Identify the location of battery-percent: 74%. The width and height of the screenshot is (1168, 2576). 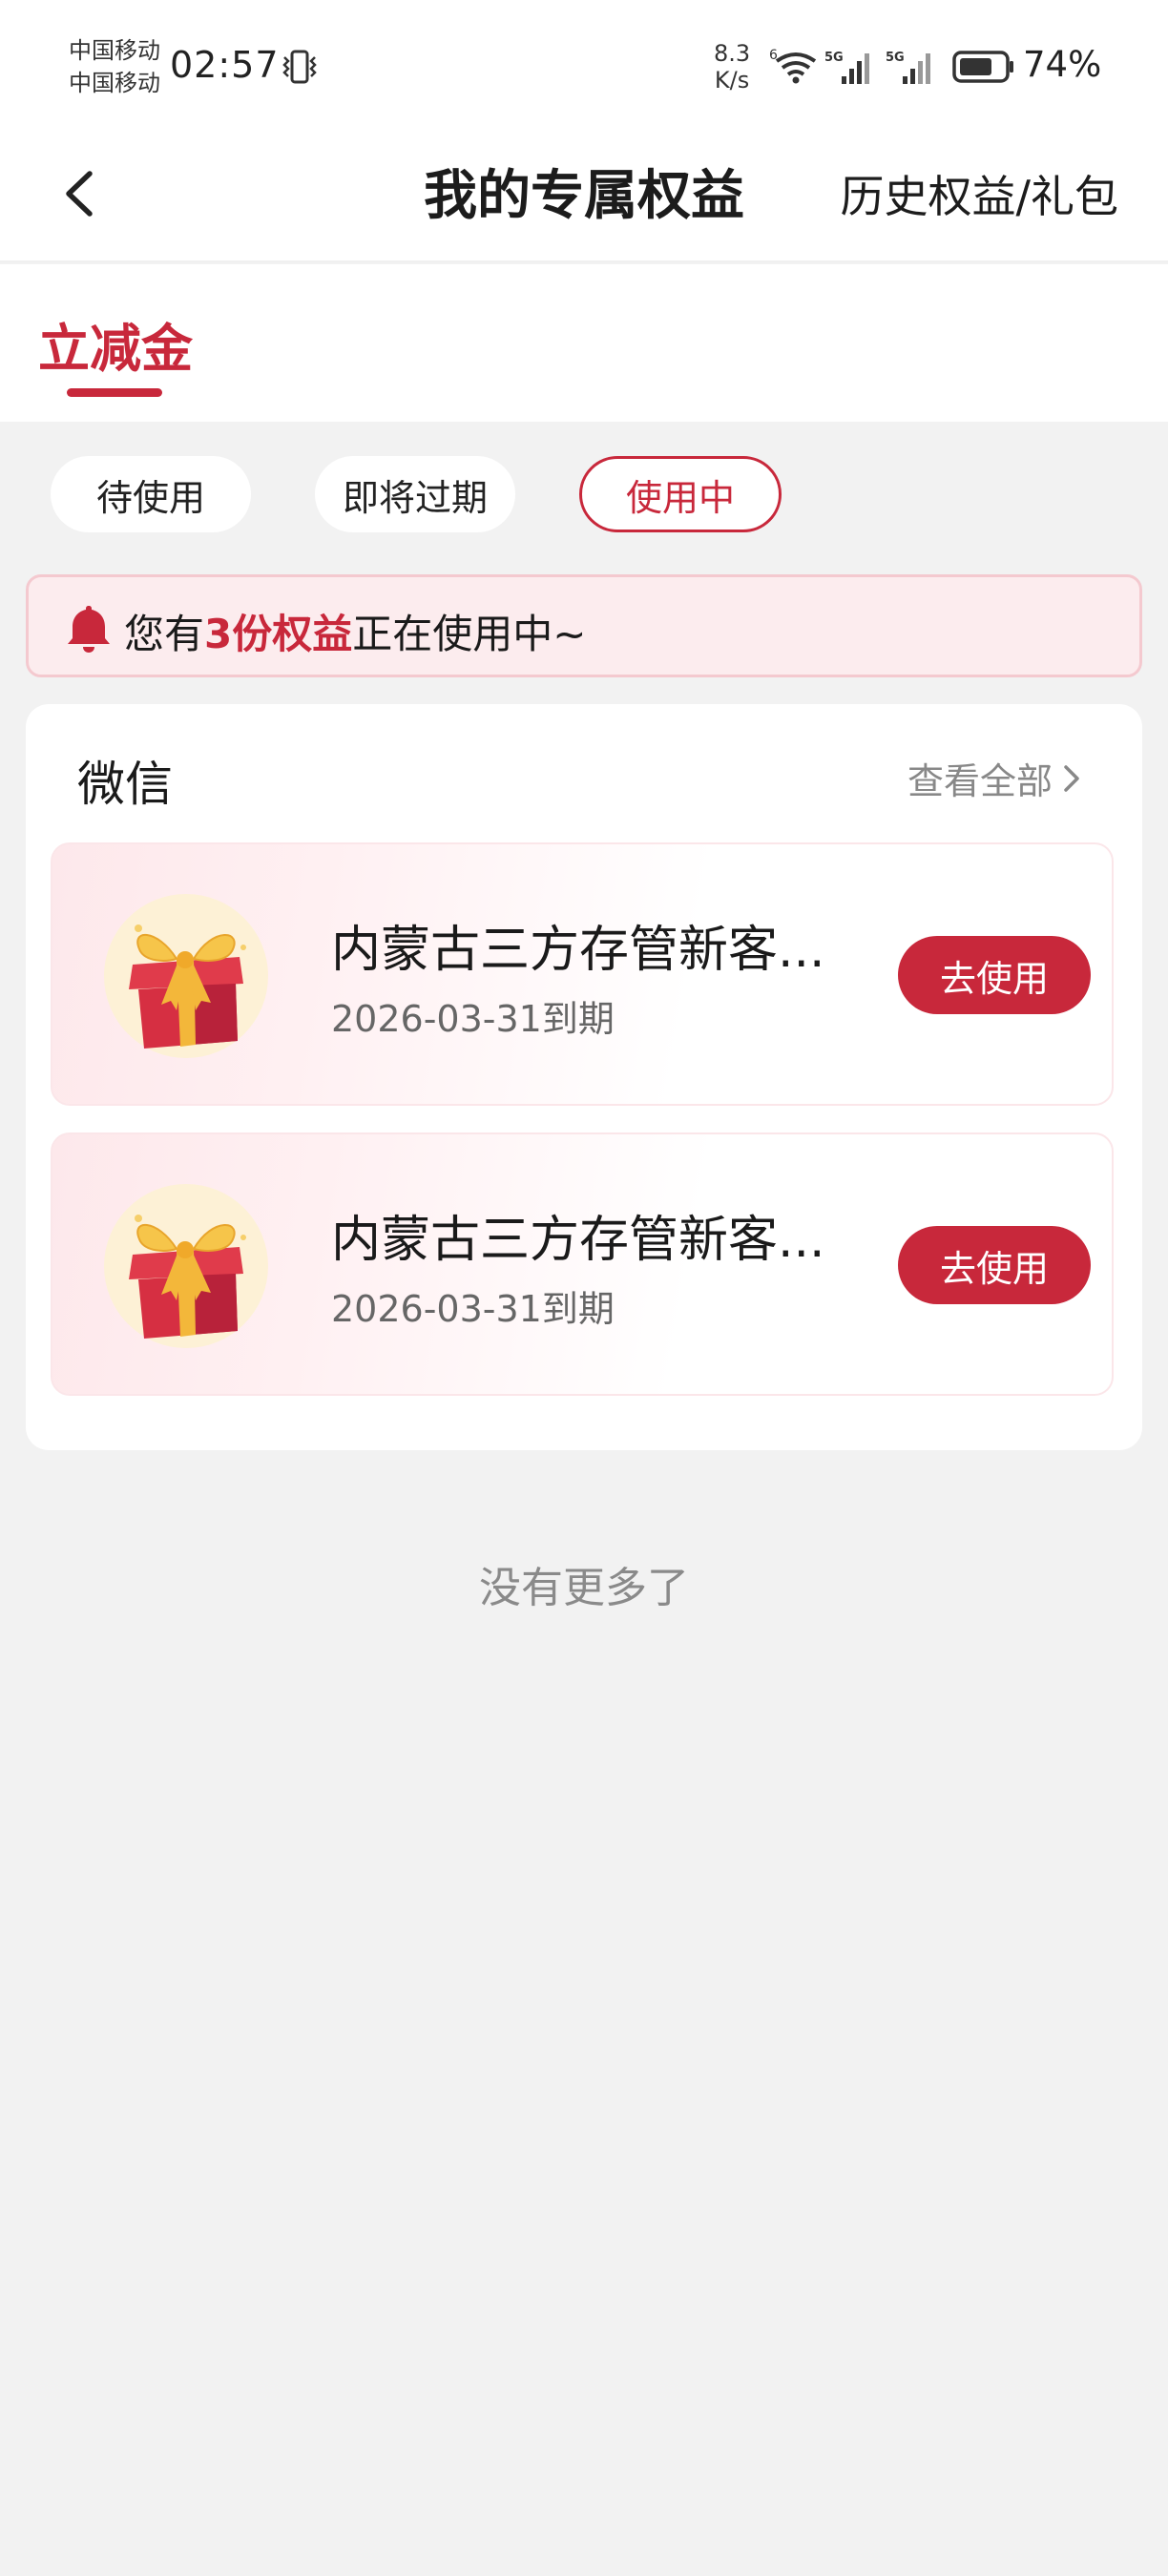
(1062, 64).